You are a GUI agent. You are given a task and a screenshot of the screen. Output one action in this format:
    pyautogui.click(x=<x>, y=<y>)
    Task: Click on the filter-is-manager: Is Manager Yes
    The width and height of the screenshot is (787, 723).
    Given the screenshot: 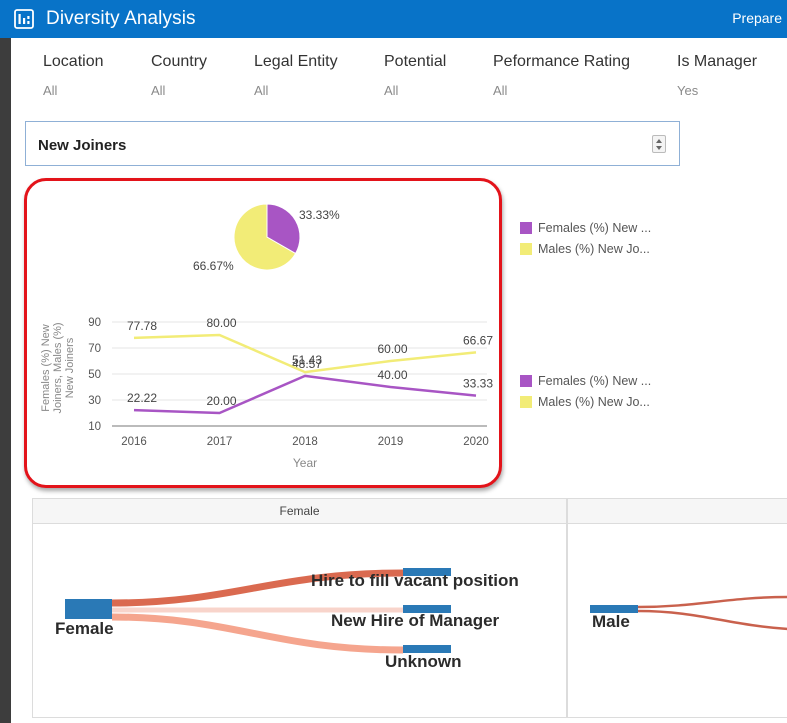 What is the action you would take?
    pyautogui.click(x=717, y=75)
    